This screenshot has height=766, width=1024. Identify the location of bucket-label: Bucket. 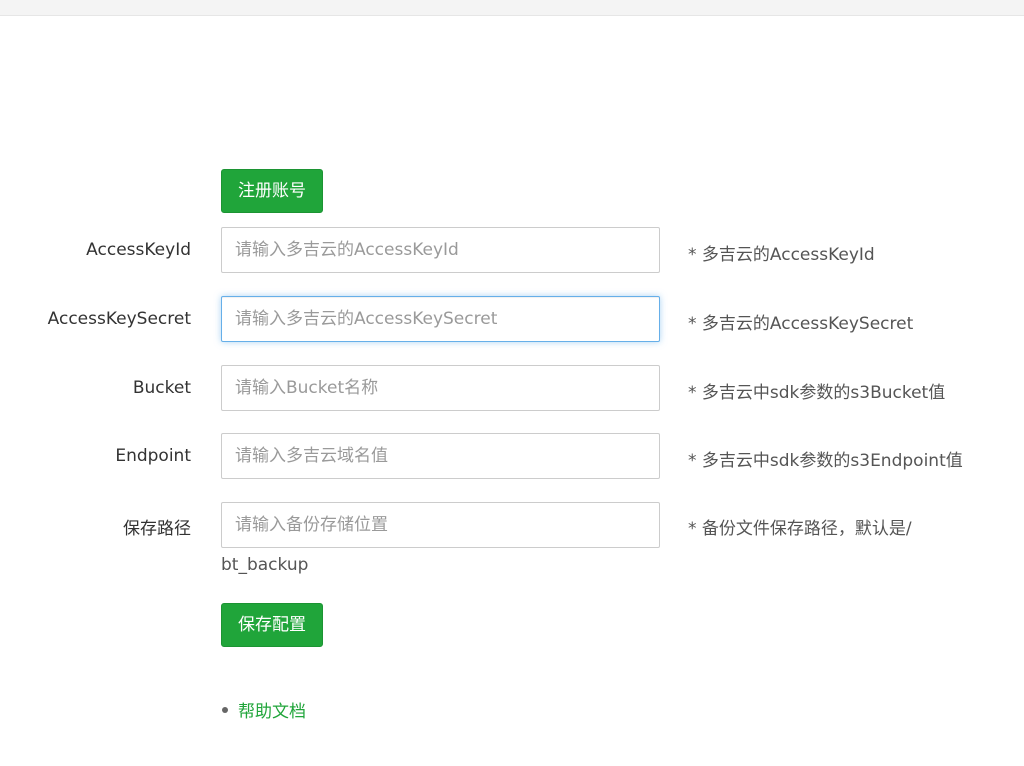
(161, 388).